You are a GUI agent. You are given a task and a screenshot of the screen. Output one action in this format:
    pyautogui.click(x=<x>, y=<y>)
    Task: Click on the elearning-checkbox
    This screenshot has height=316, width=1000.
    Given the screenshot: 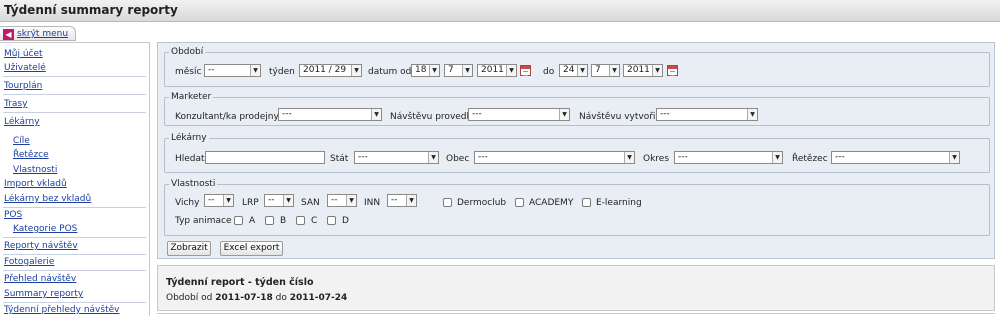 What is the action you would take?
    pyautogui.click(x=586, y=202)
    